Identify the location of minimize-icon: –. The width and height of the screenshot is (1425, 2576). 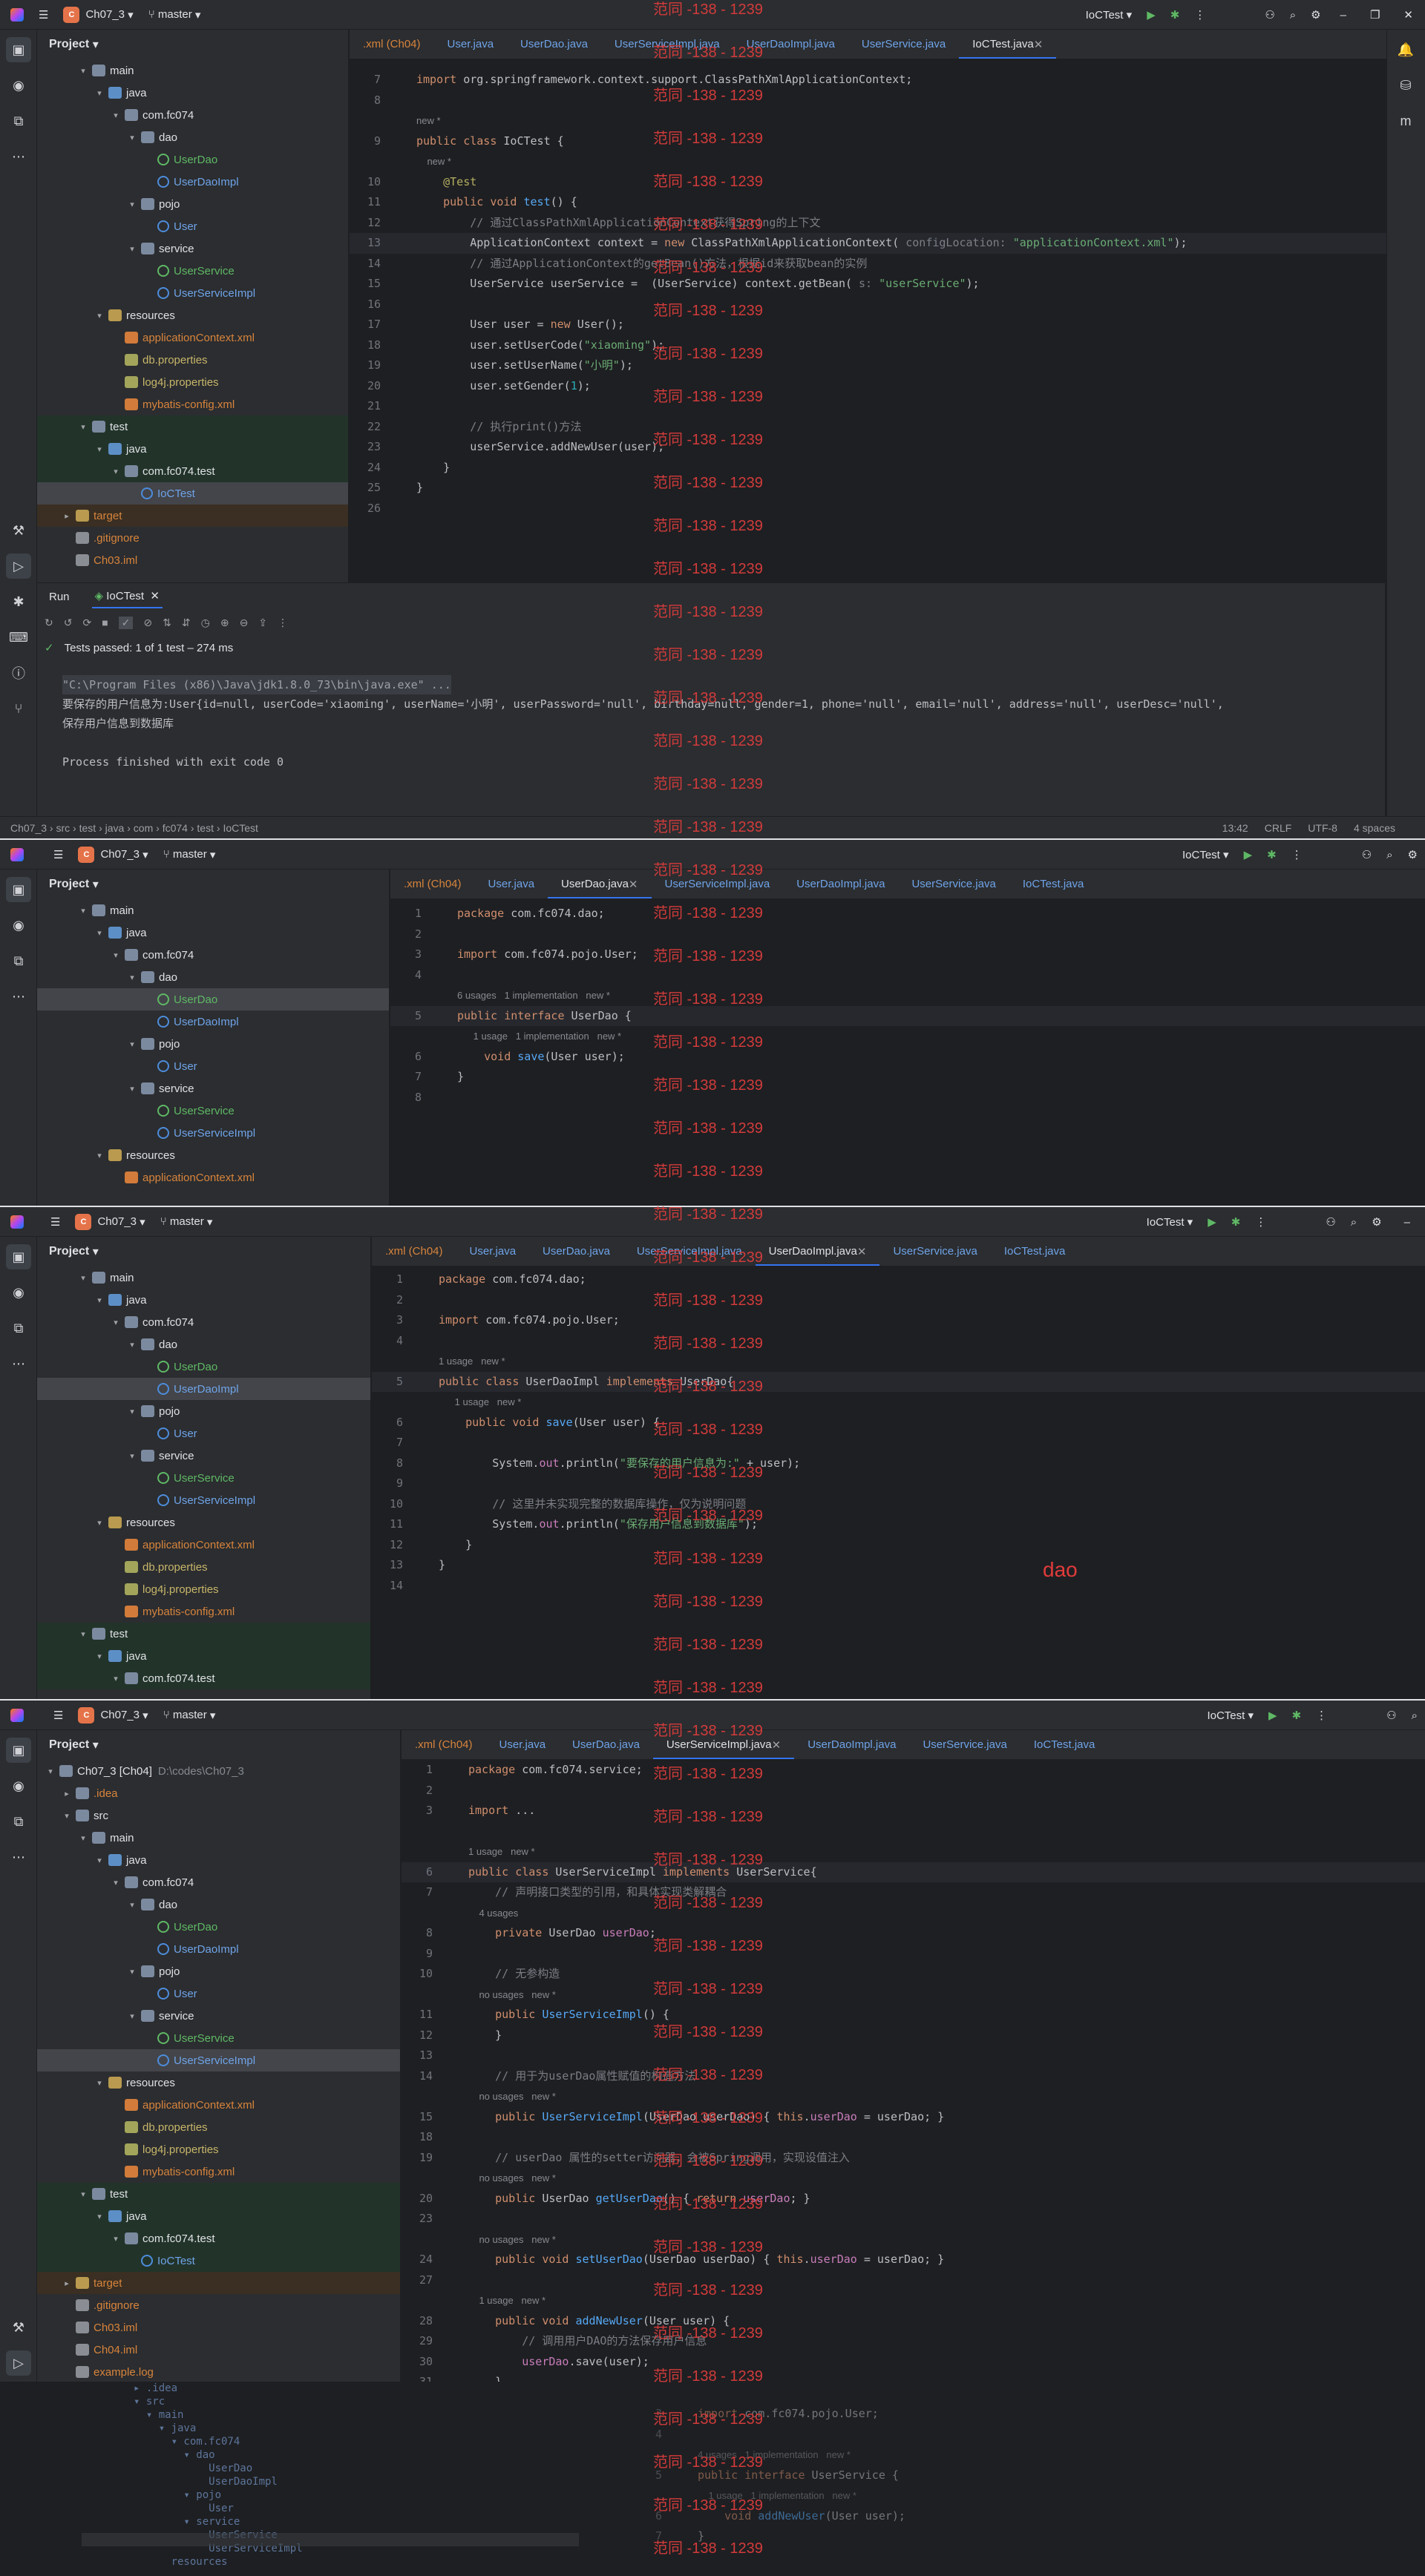
(1407, 1222).